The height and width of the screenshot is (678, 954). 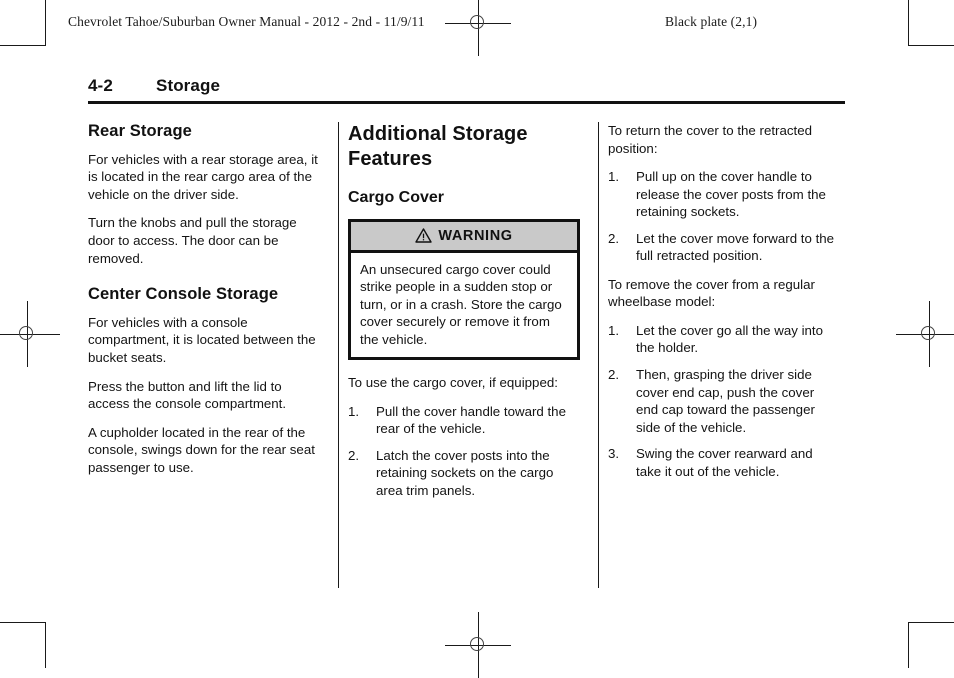 I want to click on registration-mark-top, so click(x=478, y=28).